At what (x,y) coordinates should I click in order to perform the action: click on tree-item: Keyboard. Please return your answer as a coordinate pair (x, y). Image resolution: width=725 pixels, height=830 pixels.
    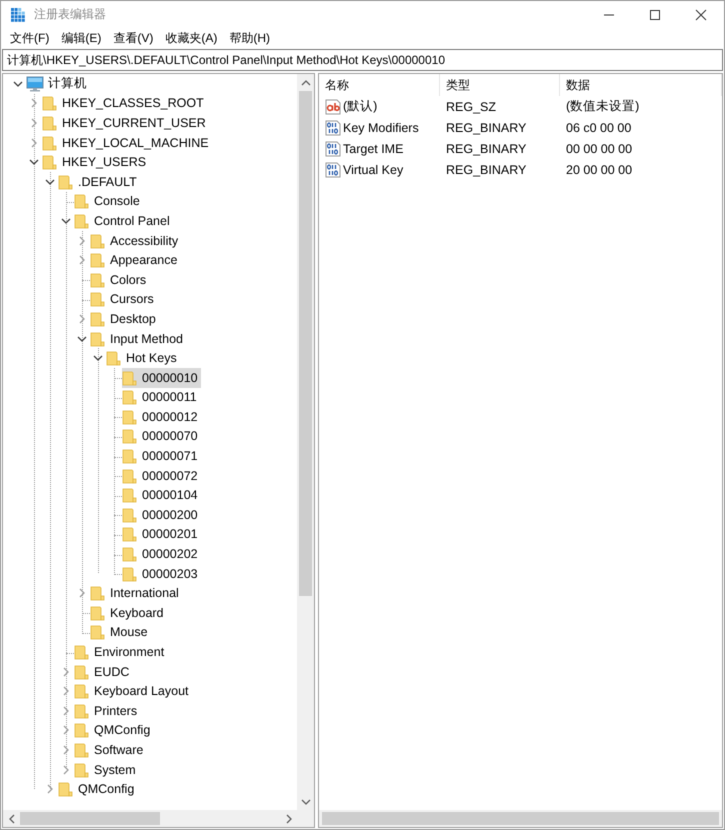
    Looking at the image, I should click on (128, 613).